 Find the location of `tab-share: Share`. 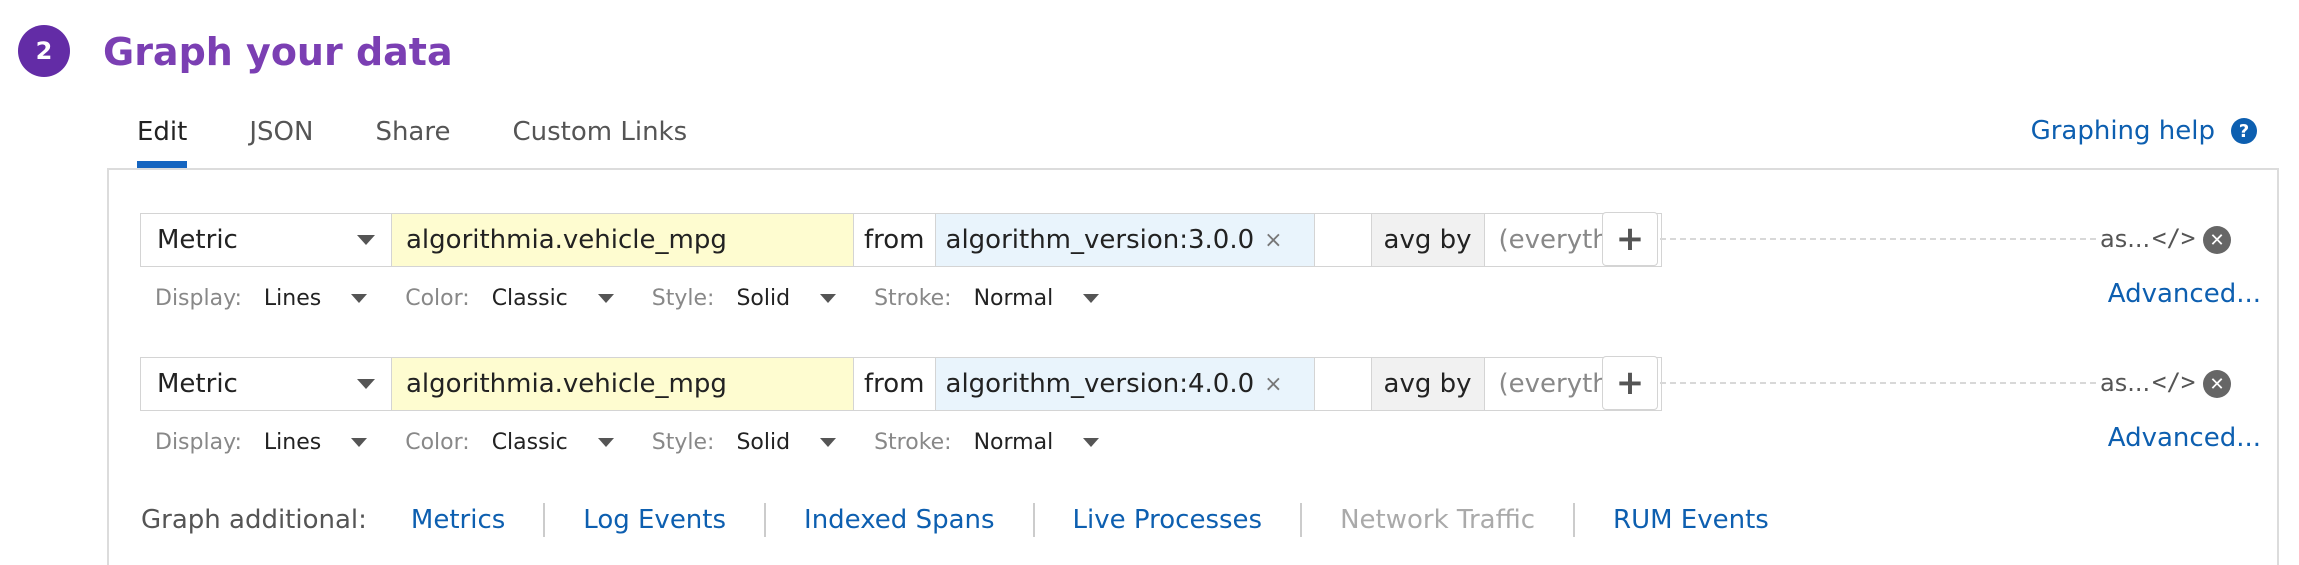

tab-share: Share is located at coordinates (412, 140).